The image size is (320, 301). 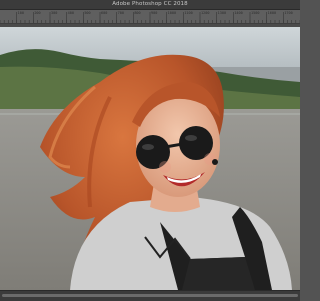 I want to click on scrollbar-thumb, so click(x=150, y=295).